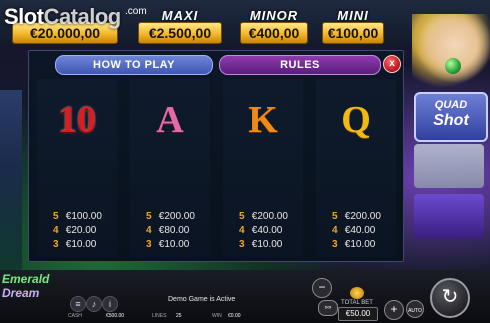 The image size is (490, 323). What do you see at coordinates (170, 168) in the screenshot?
I see `paytable-column-a: A 5 €200.00 4 €80.00 3 €10.00` at bounding box center [170, 168].